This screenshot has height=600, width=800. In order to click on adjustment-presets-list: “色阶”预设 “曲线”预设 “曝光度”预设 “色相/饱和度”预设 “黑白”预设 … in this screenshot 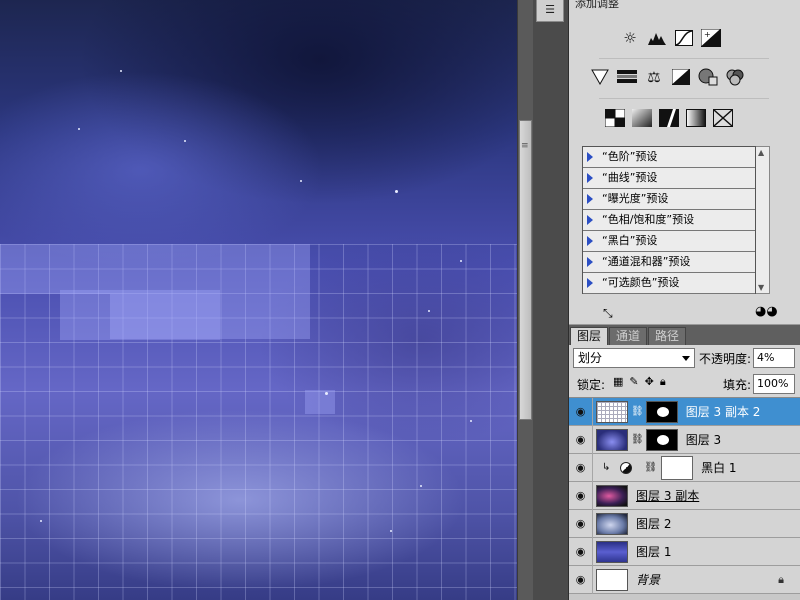, I will do `click(669, 220)`.